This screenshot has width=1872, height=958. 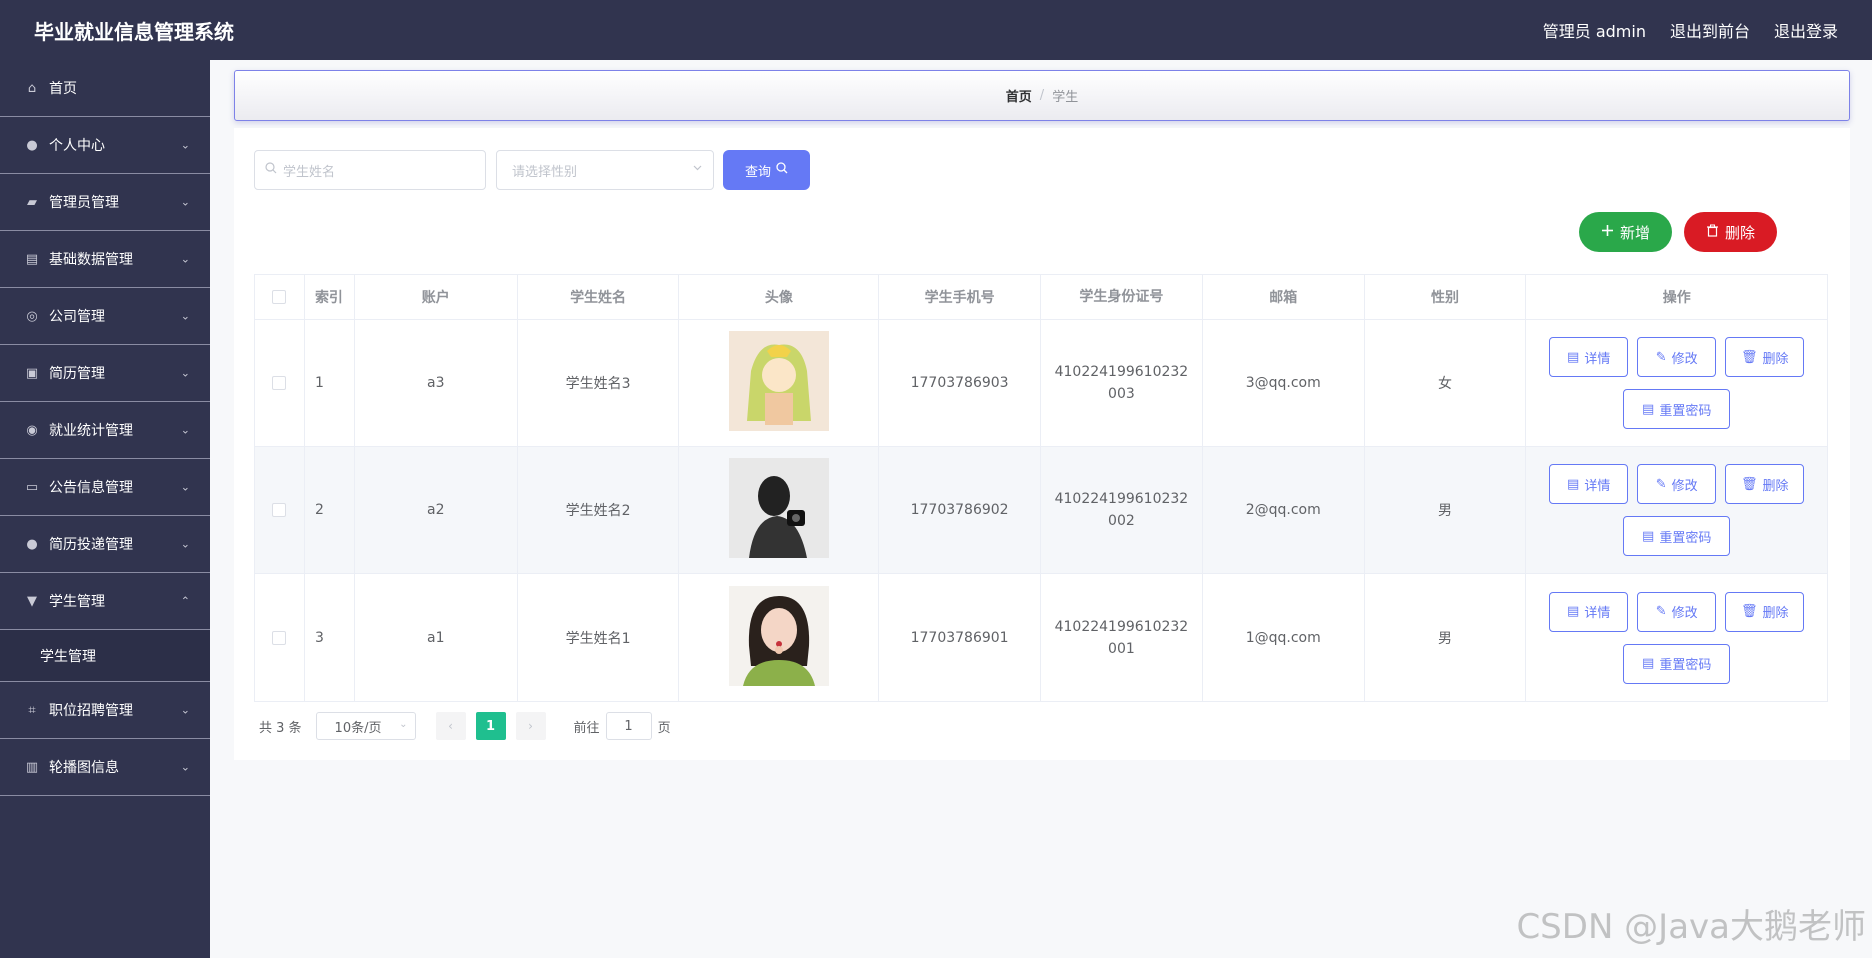 I want to click on header-index: 索引, so click(x=330, y=297).